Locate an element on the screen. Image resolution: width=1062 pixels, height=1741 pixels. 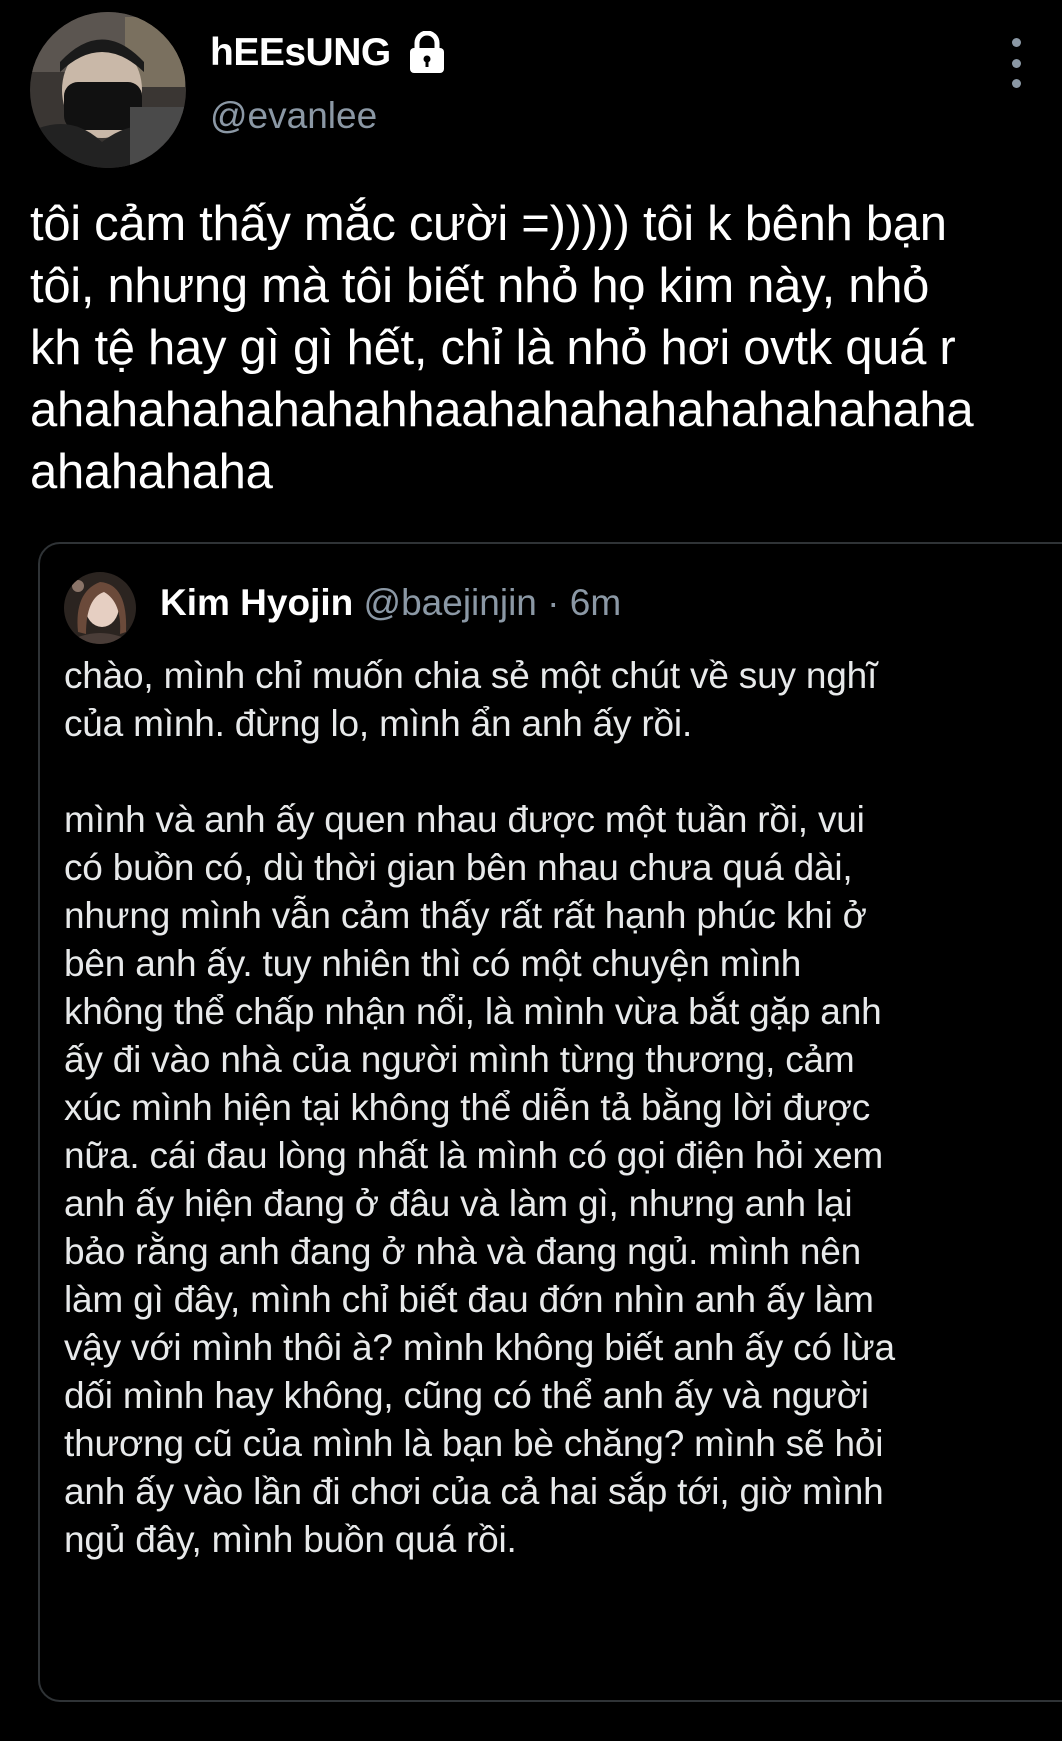
quoted-avatar-image is located at coordinates (100, 608).